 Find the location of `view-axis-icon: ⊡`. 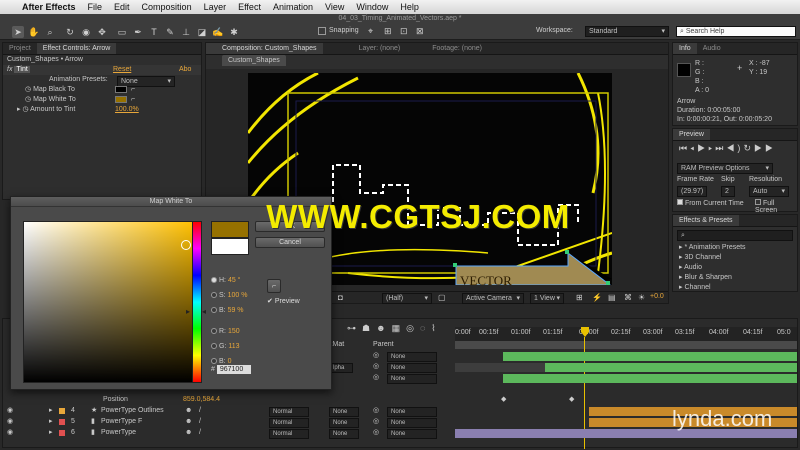

view-axis-icon: ⊡ is located at coordinates (404, 31).